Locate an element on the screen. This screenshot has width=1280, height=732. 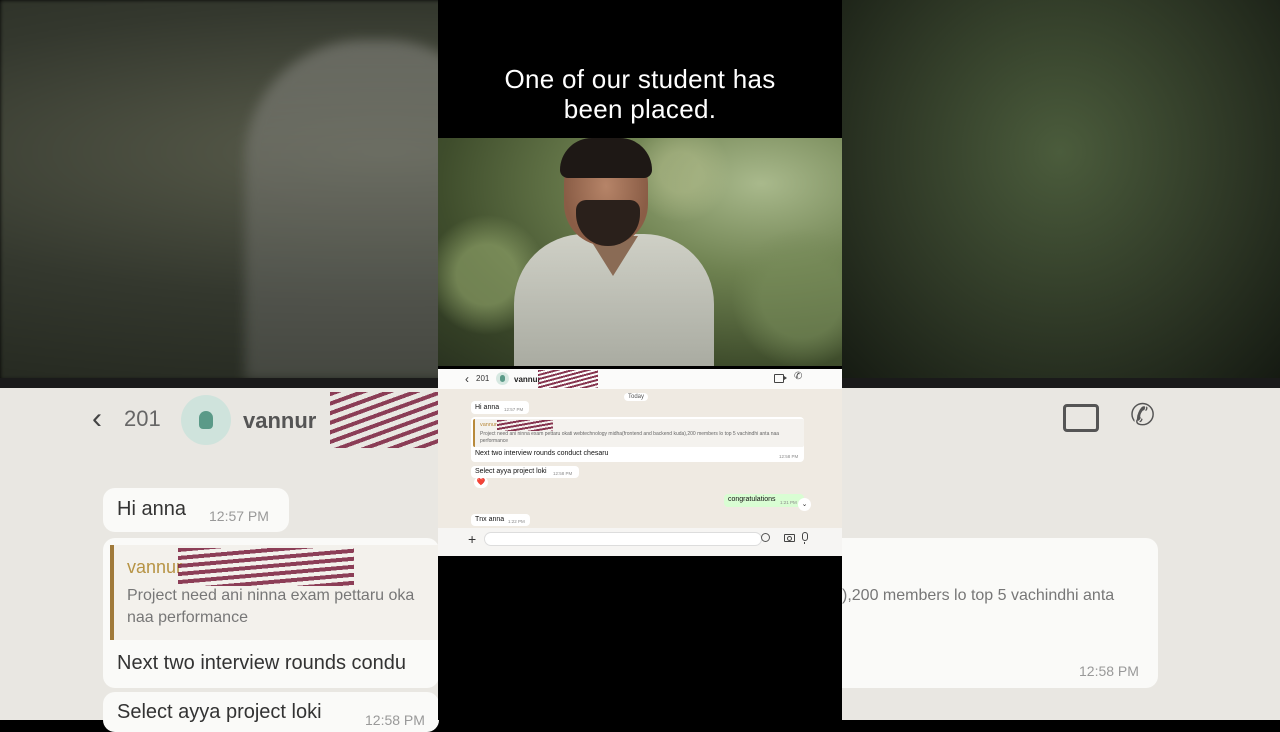
message-text: Select ayya project loki is located at coordinates (511, 471).